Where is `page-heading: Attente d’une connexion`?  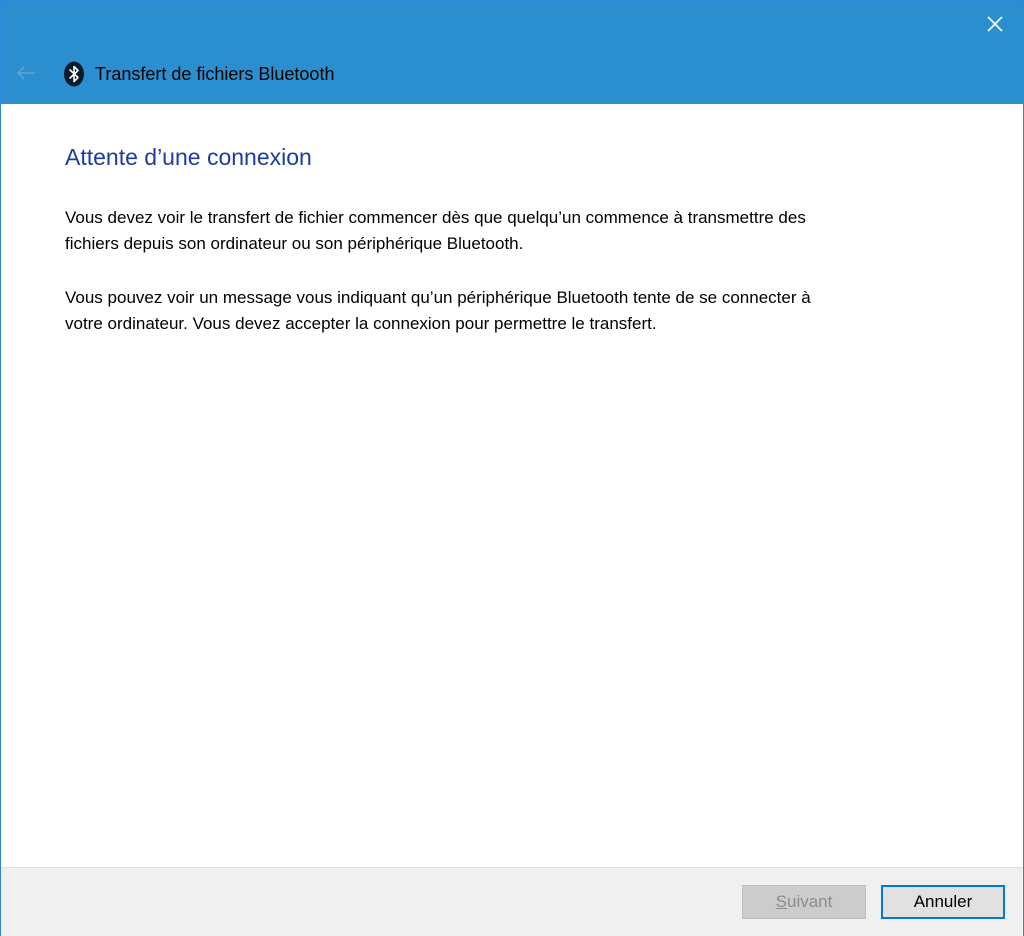
page-heading: Attente d’une connexion is located at coordinates (188, 157).